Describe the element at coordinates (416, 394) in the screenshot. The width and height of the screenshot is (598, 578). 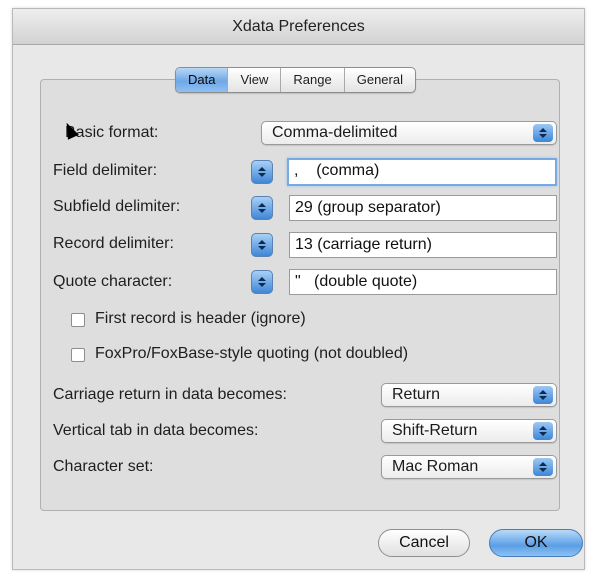
I see `carriage-return-value: Return` at that location.